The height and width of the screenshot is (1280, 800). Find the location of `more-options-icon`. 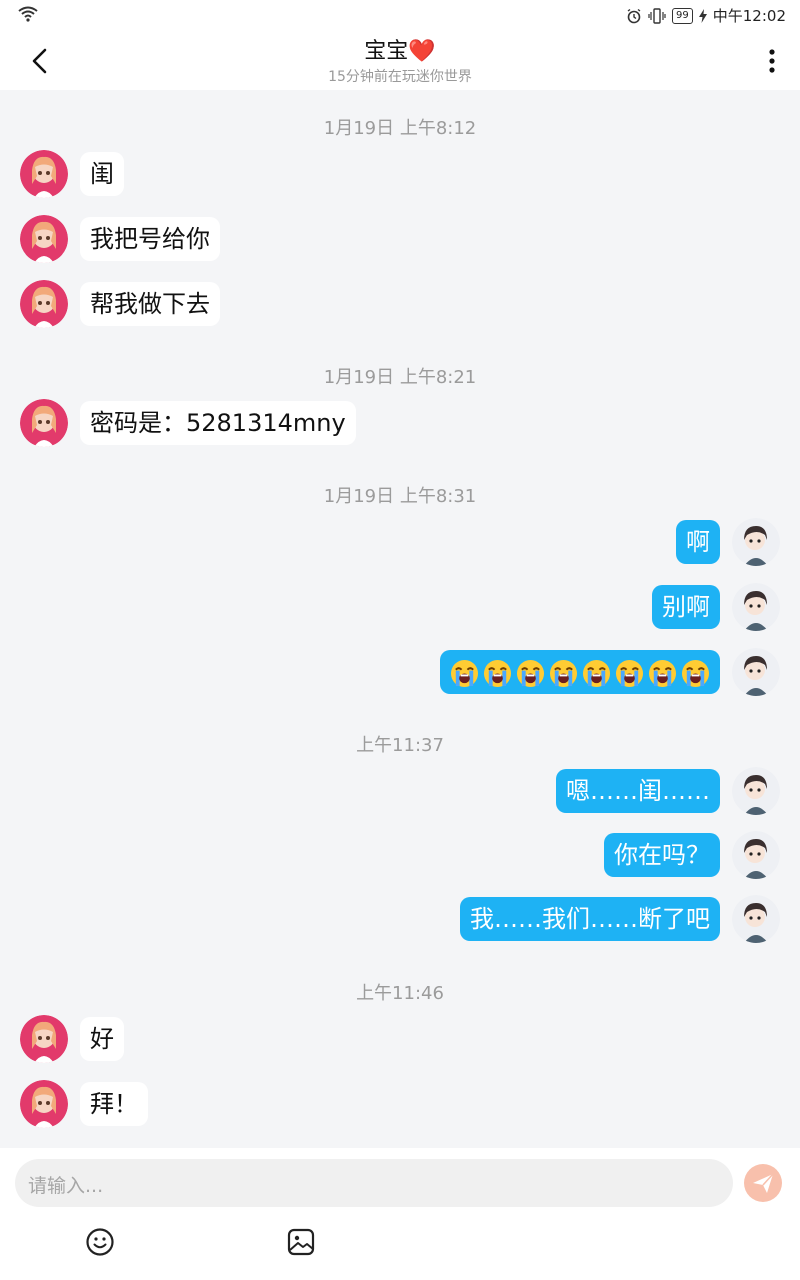

more-options-icon is located at coordinates (772, 61).